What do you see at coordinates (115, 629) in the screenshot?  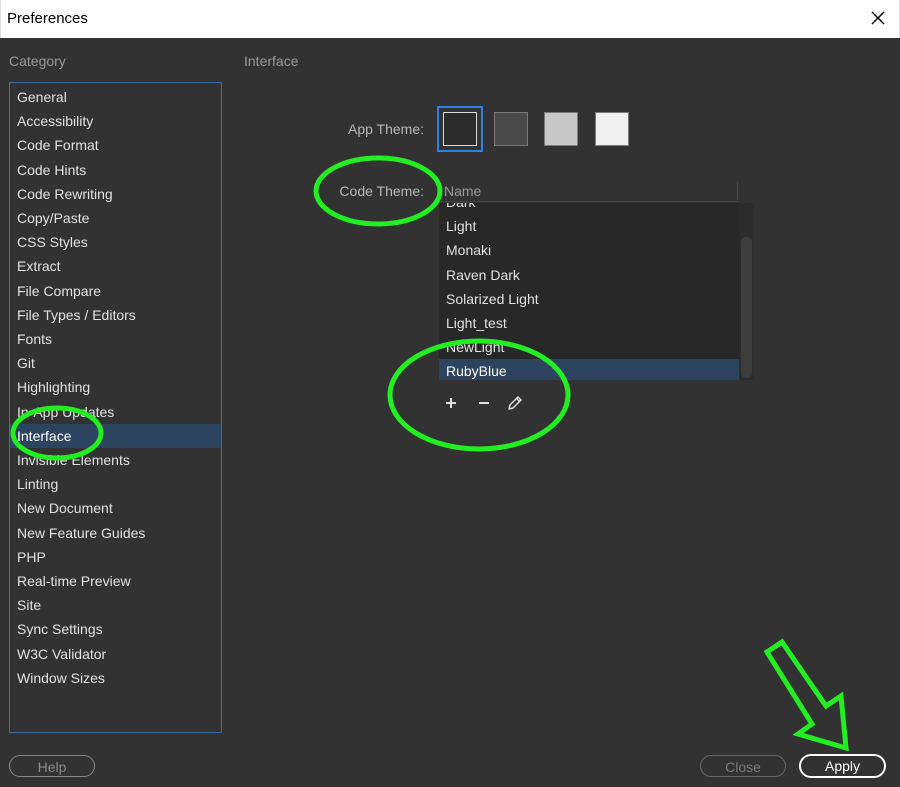 I see `category-item-sync-settings: Sync Settings` at bounding box center [115, 629].